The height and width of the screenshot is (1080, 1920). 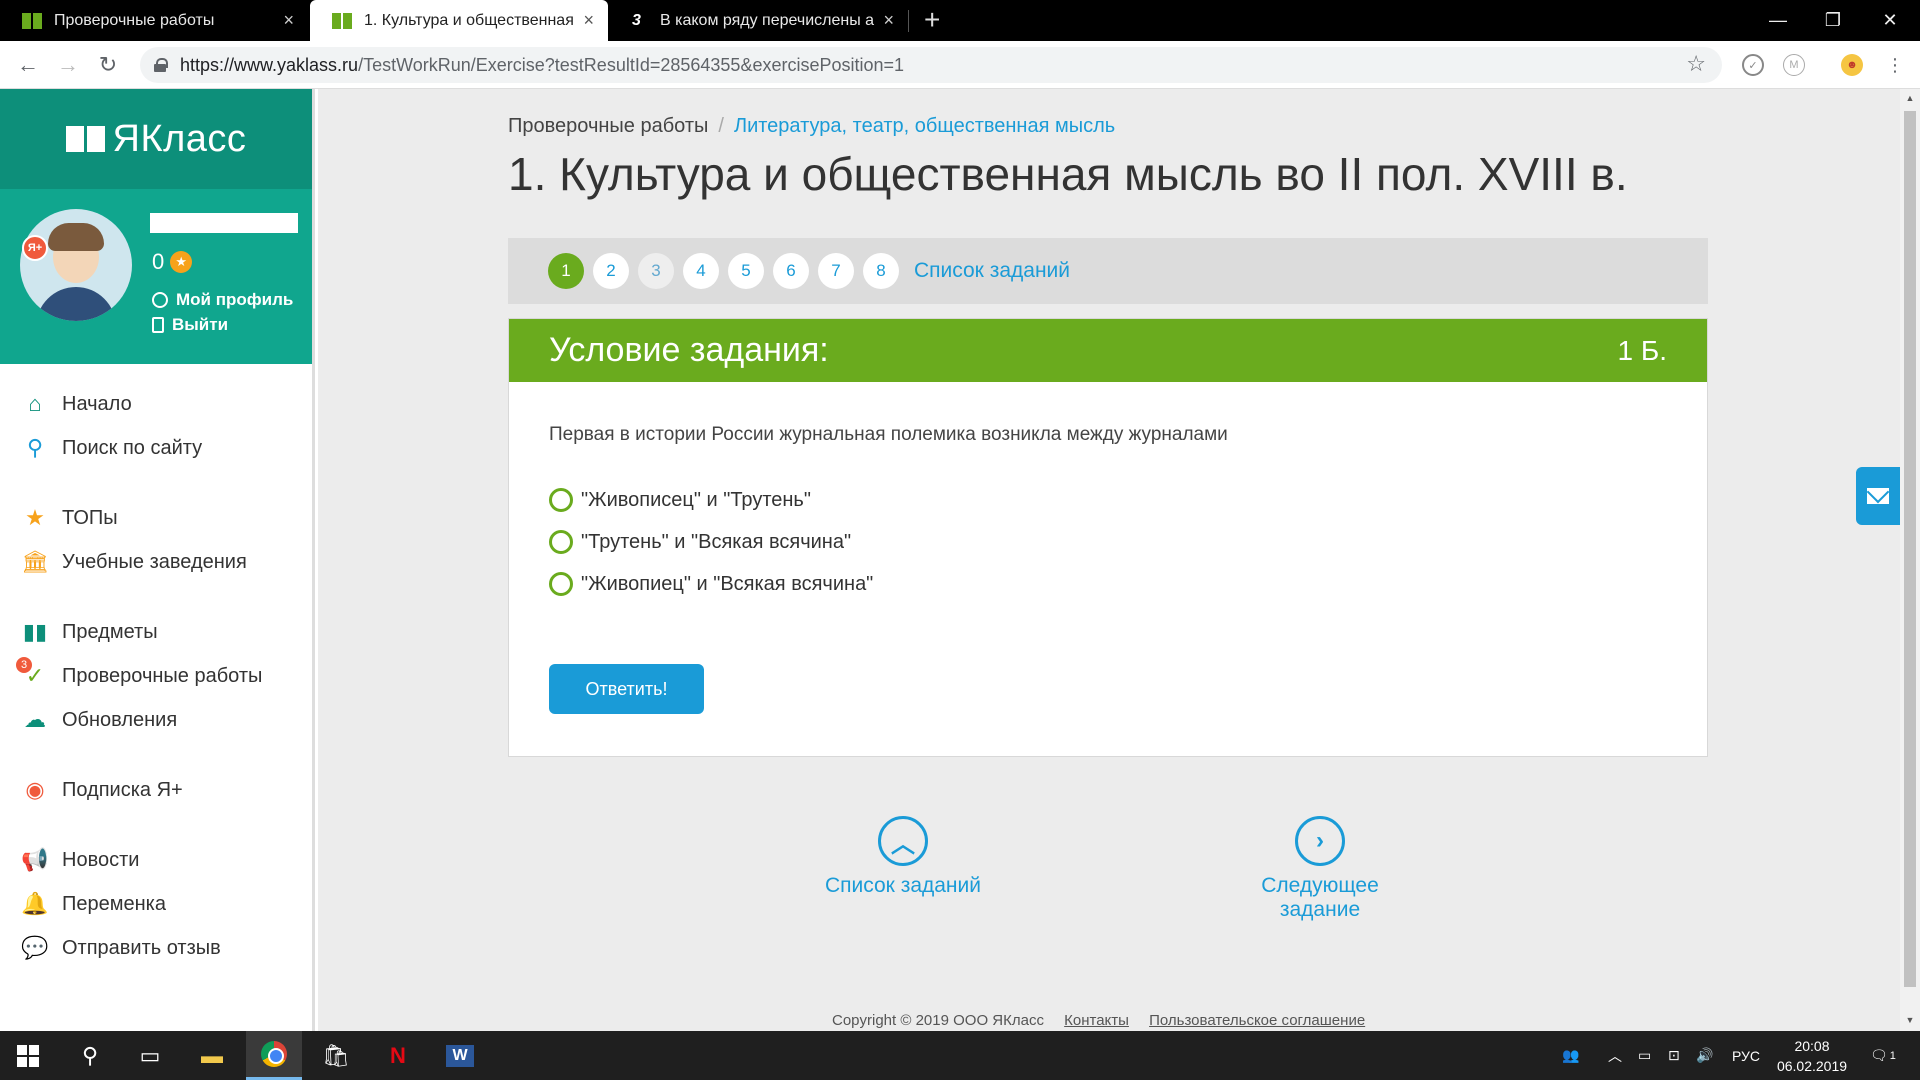 I want to click on page-8-button: 8, so click(x=881, y=271).